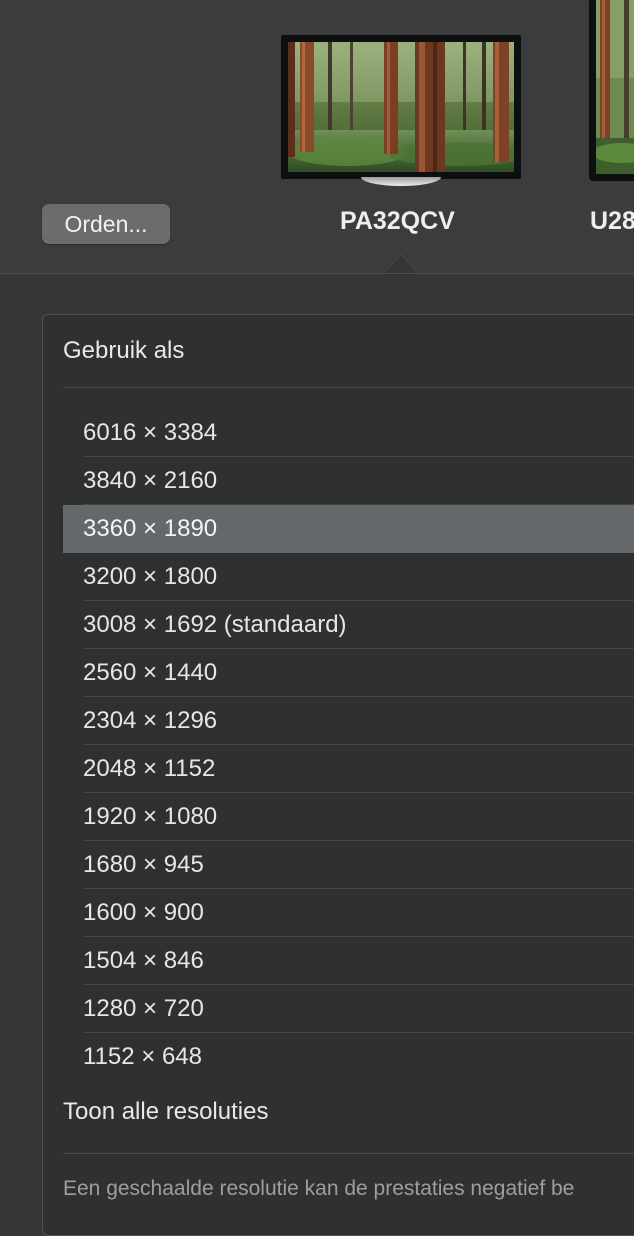 This screenshot has width=634, height=1236. I want to click on selection-pointer, so click(401, 264).